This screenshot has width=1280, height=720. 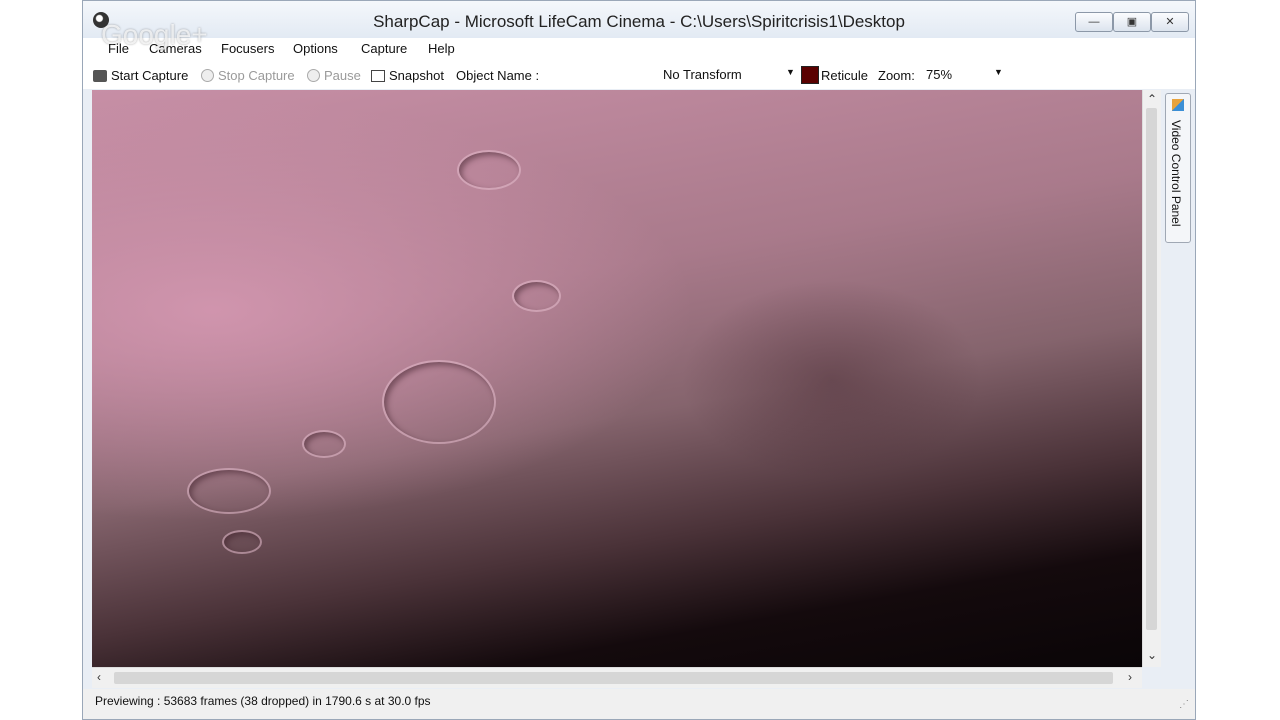 What do you see at coordinates (1152, 655) in the screenshot?
I see `scroll-down-icon: ⌄` at bounding box center [1152, 655].